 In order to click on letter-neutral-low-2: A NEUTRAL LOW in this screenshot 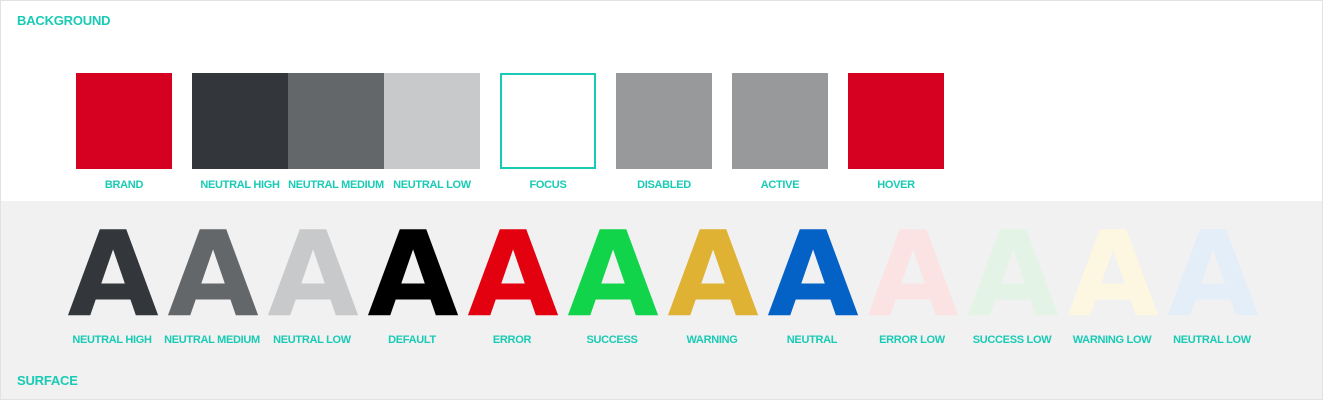, I will do `click(1212, 275)`.